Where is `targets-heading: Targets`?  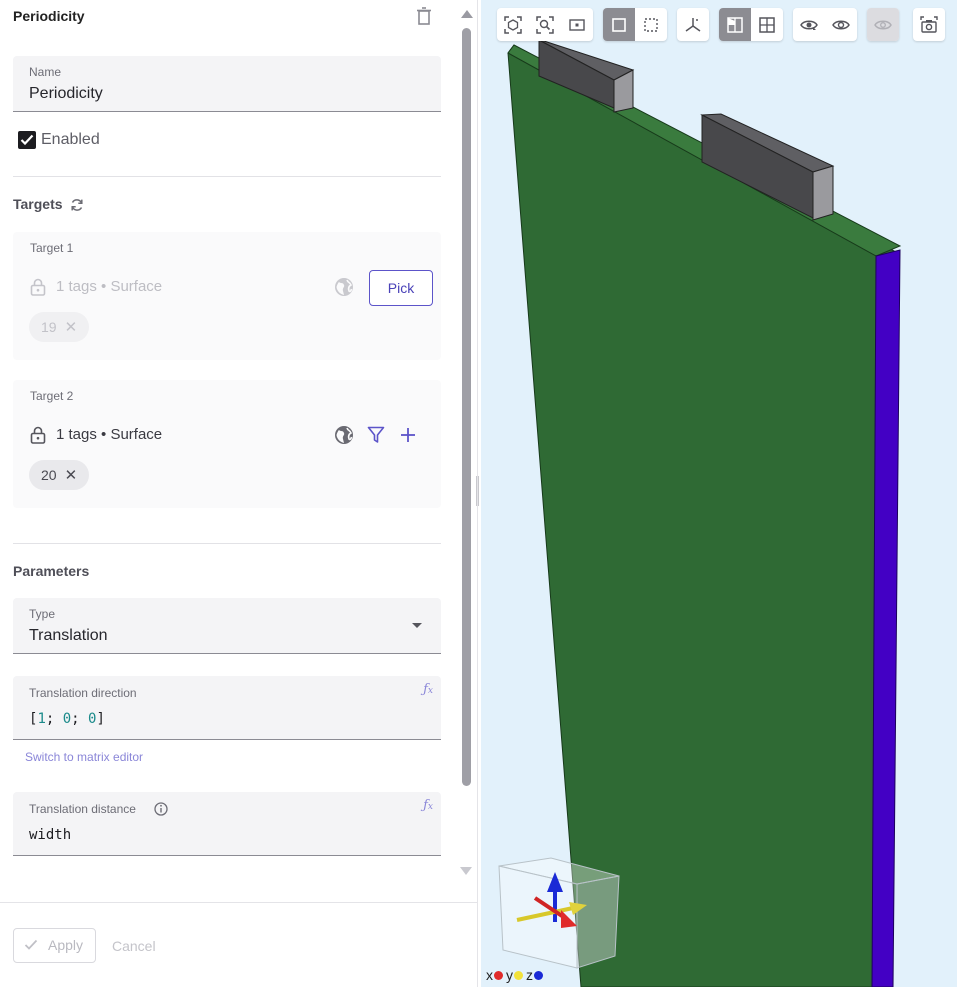 targets-heading: Targets is located at coordinates (38, 204).